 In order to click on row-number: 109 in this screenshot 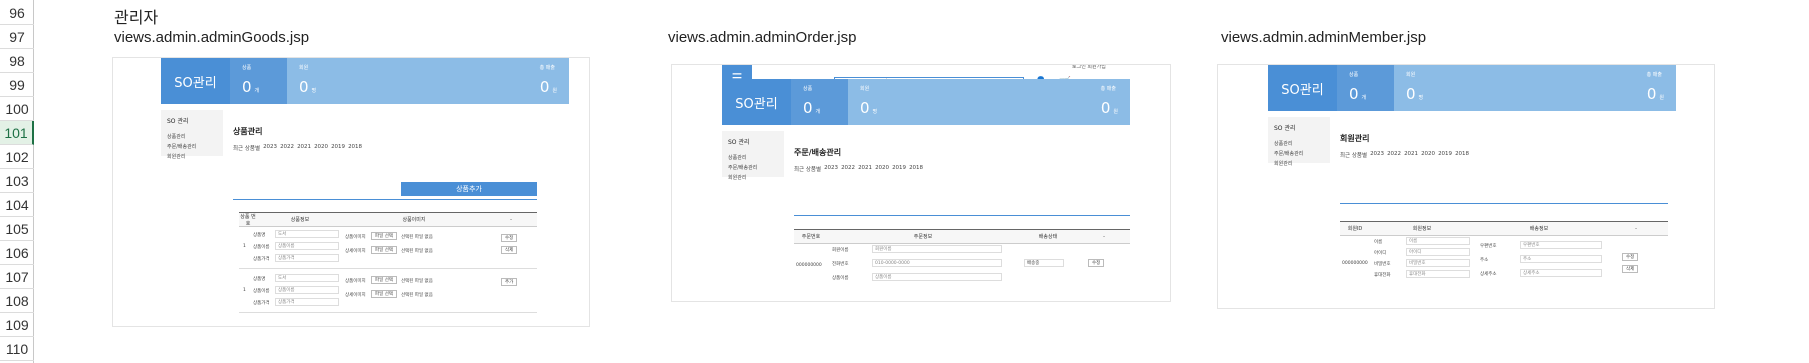, I will do `click(17, 325)`.